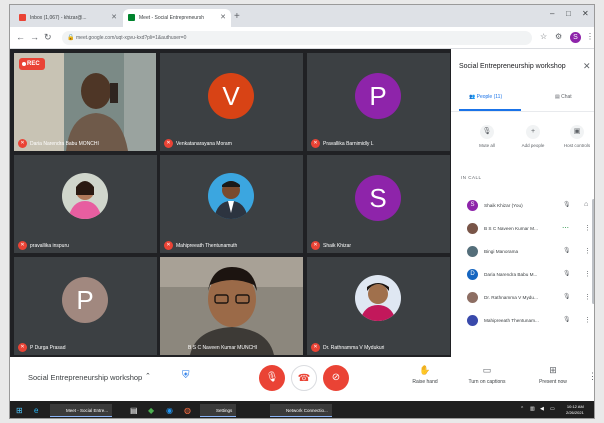 The width and height of the screenshot is (604, 423). I want to click on extensions-icon: ⚙, so click(558, 36).